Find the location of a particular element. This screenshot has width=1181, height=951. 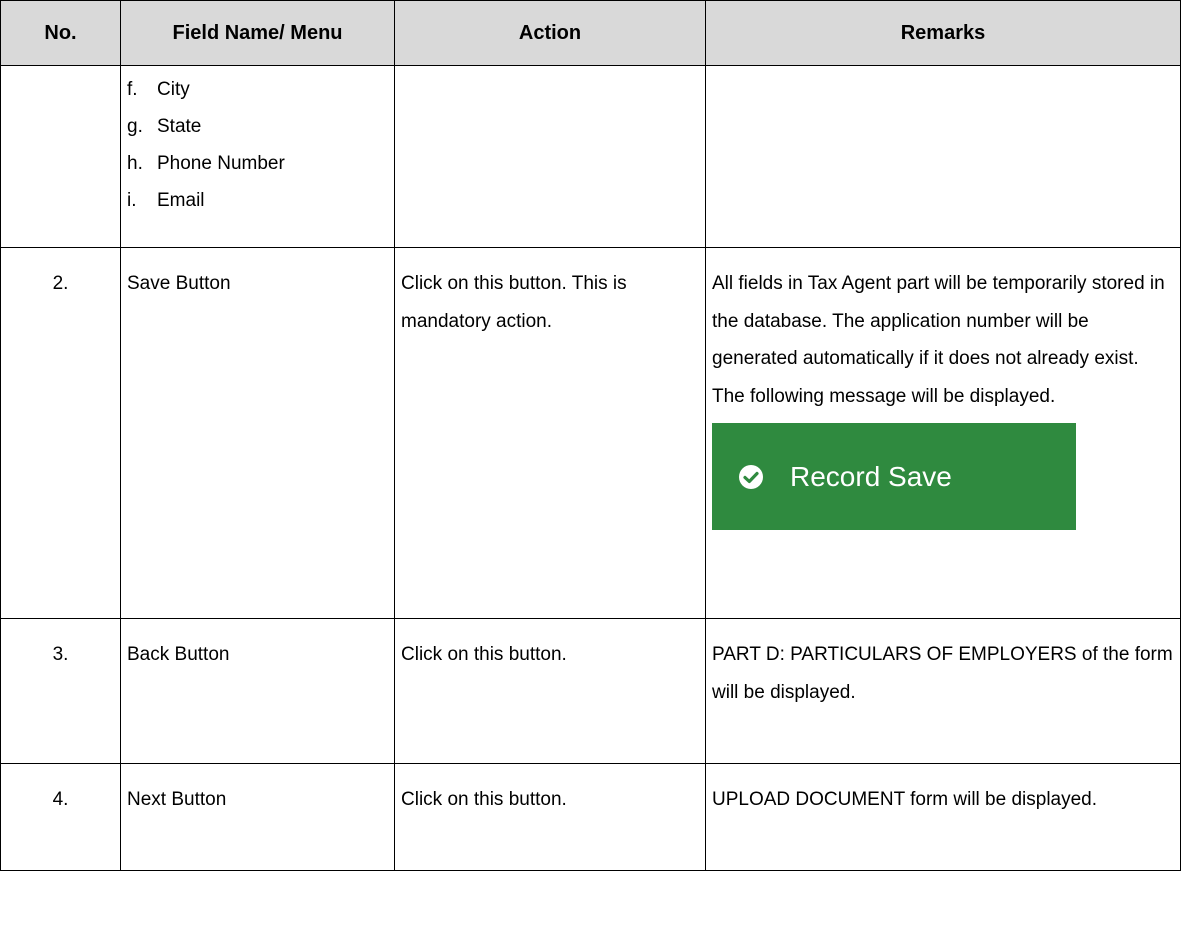

field-cell: Back Button is located at coordinates (257, 691).